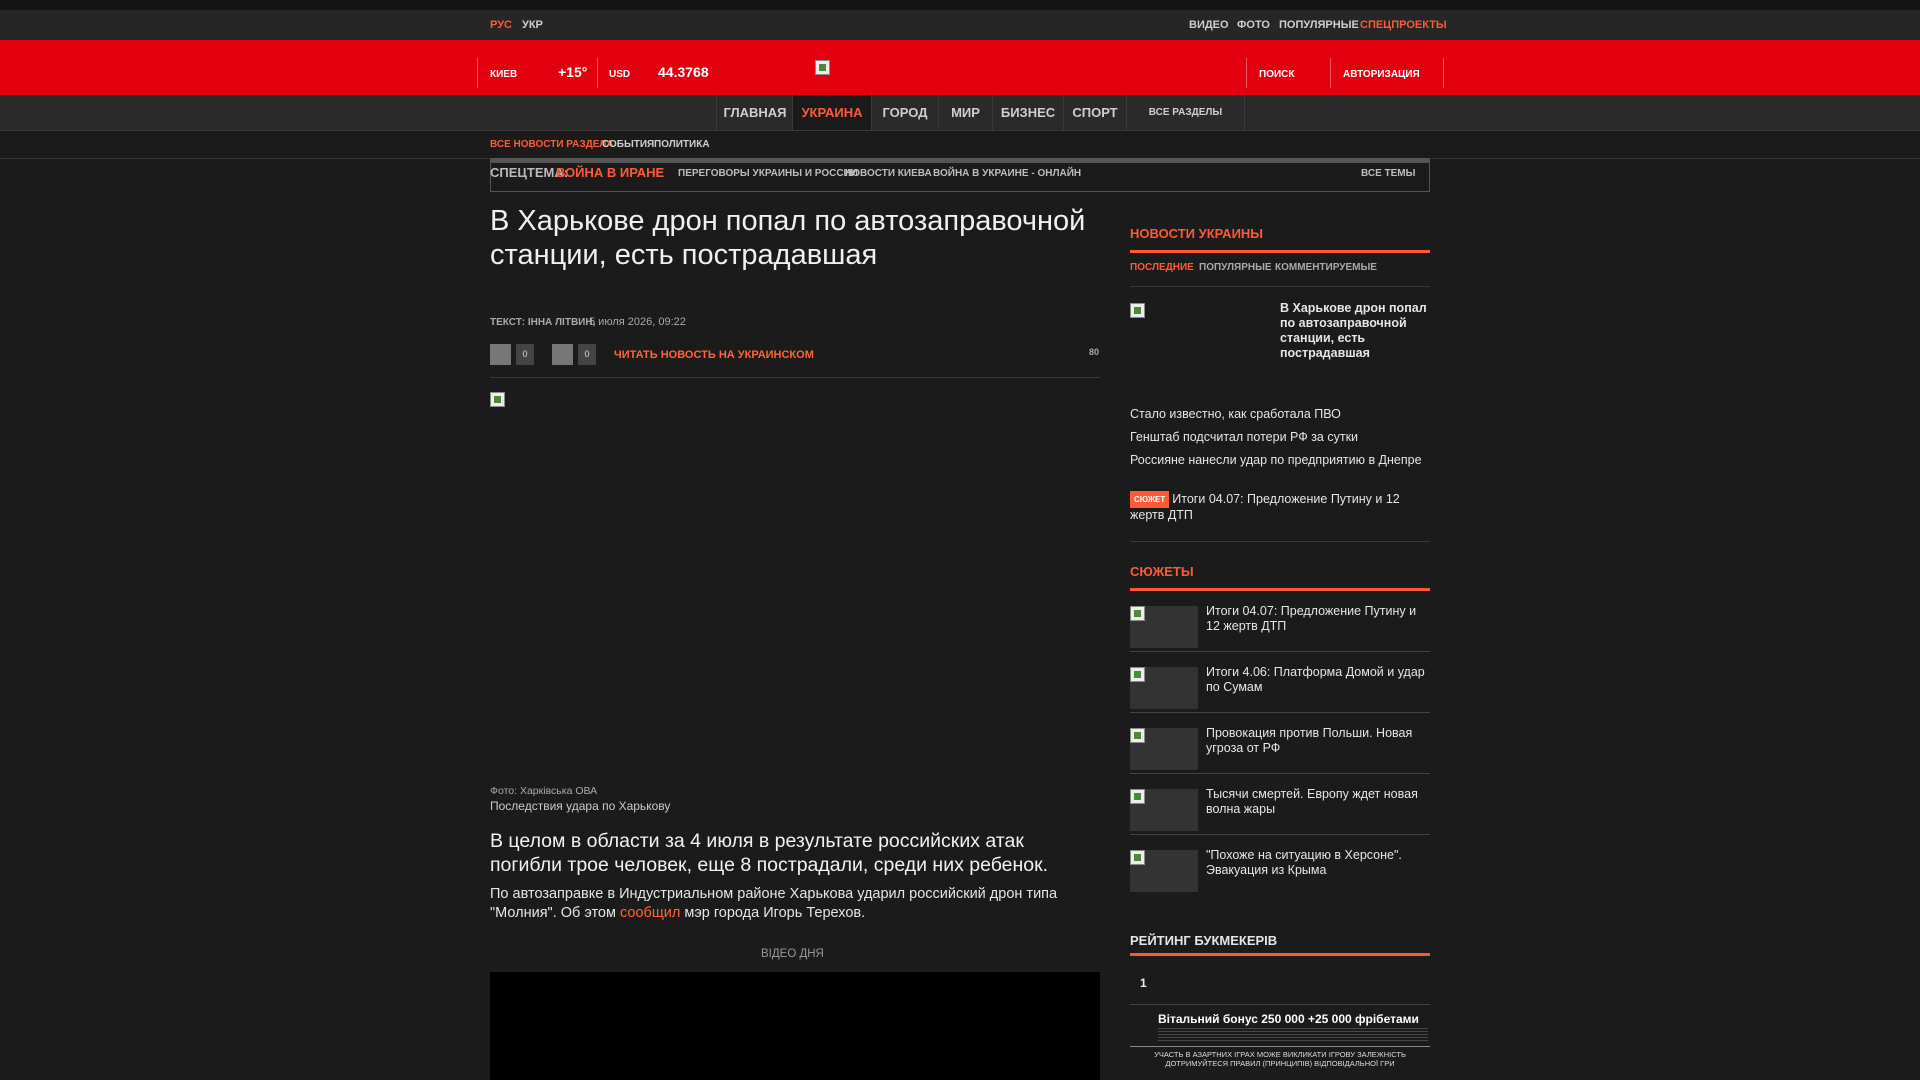 This screenshot has height=1080, width=1920. What do you see at coordinates (560, 322) in the screenshot?
I see `author-name: ІННА ЛІТВИН` at bounding box center [560, 322].